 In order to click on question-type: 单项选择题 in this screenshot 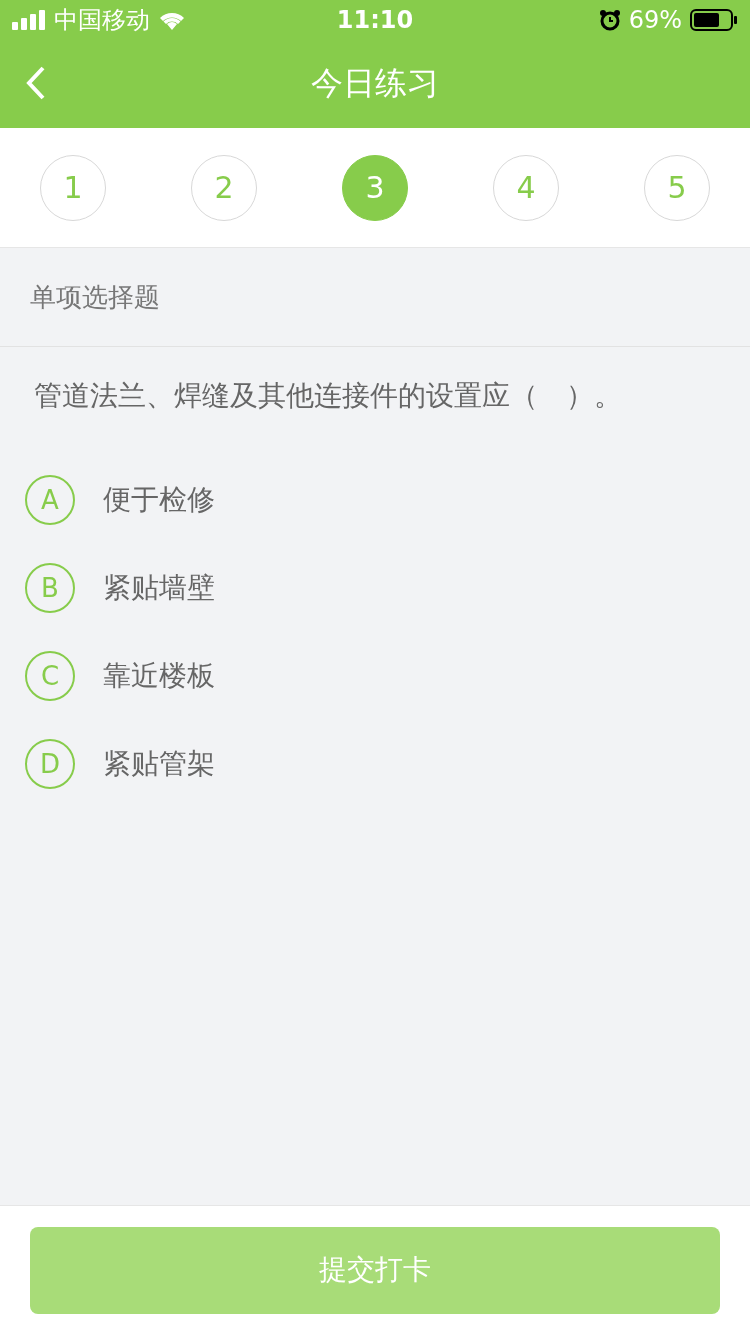, I will do `click(95, 297)`.